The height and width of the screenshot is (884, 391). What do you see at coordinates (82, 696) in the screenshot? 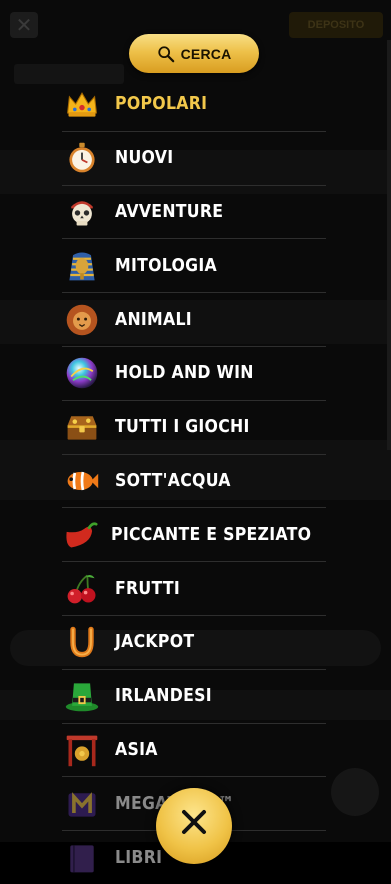
I see `leprechaun-hat-icon` at bounding box center [82, 696].